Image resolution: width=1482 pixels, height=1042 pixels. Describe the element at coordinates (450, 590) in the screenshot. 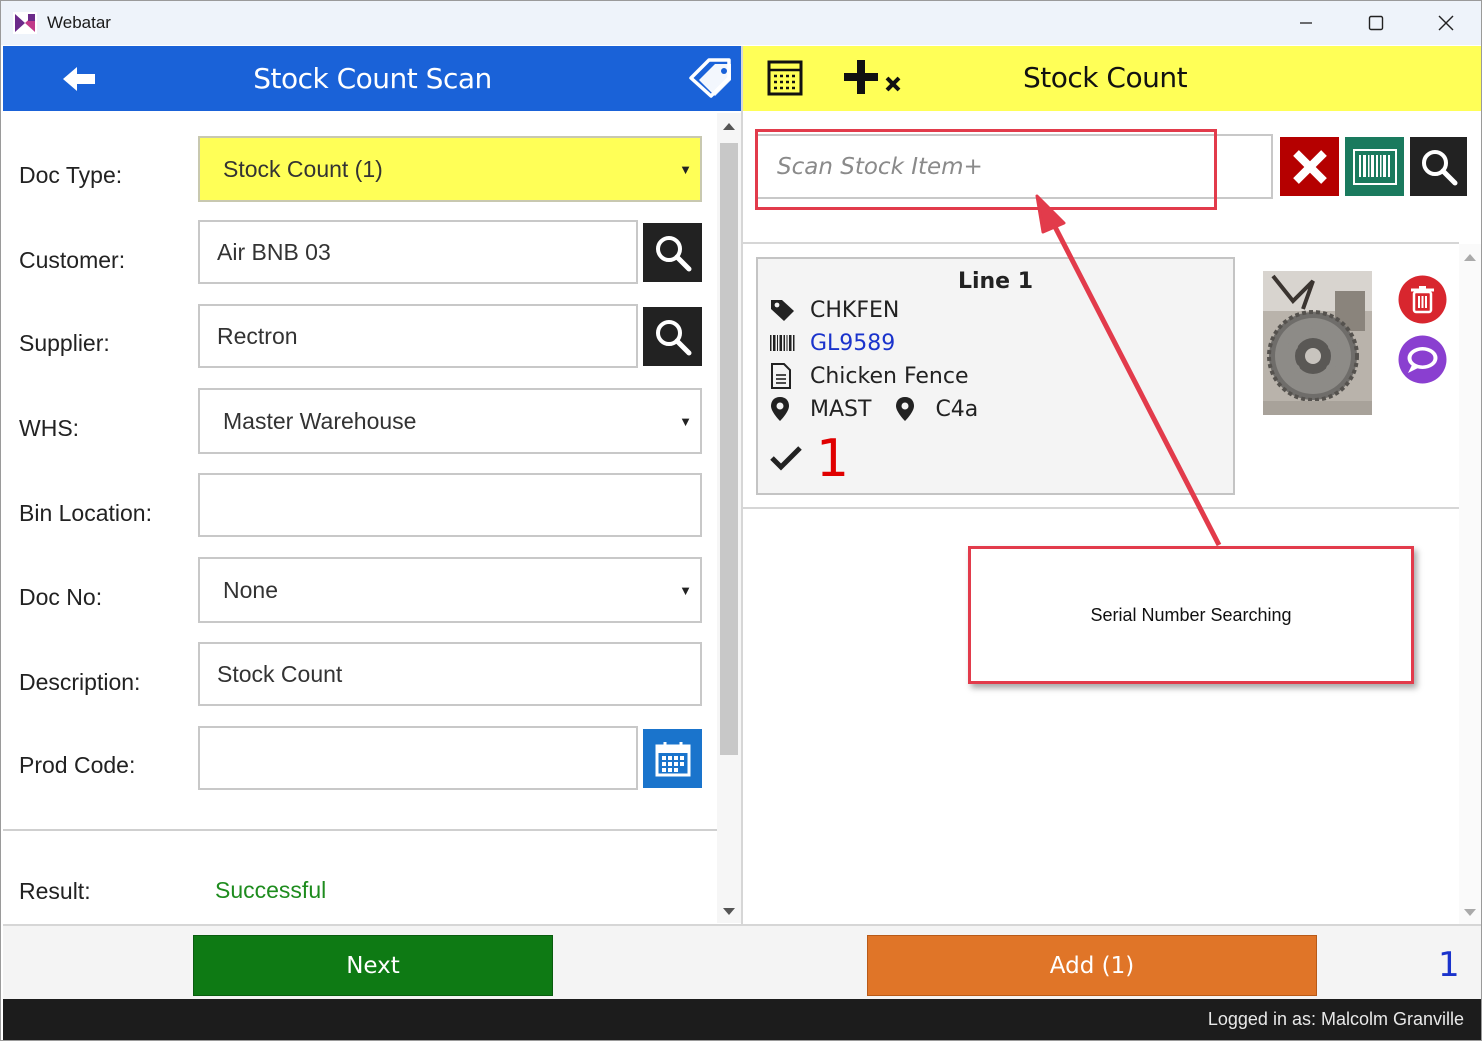

I see `doc-no-select: None ▼` at that location.